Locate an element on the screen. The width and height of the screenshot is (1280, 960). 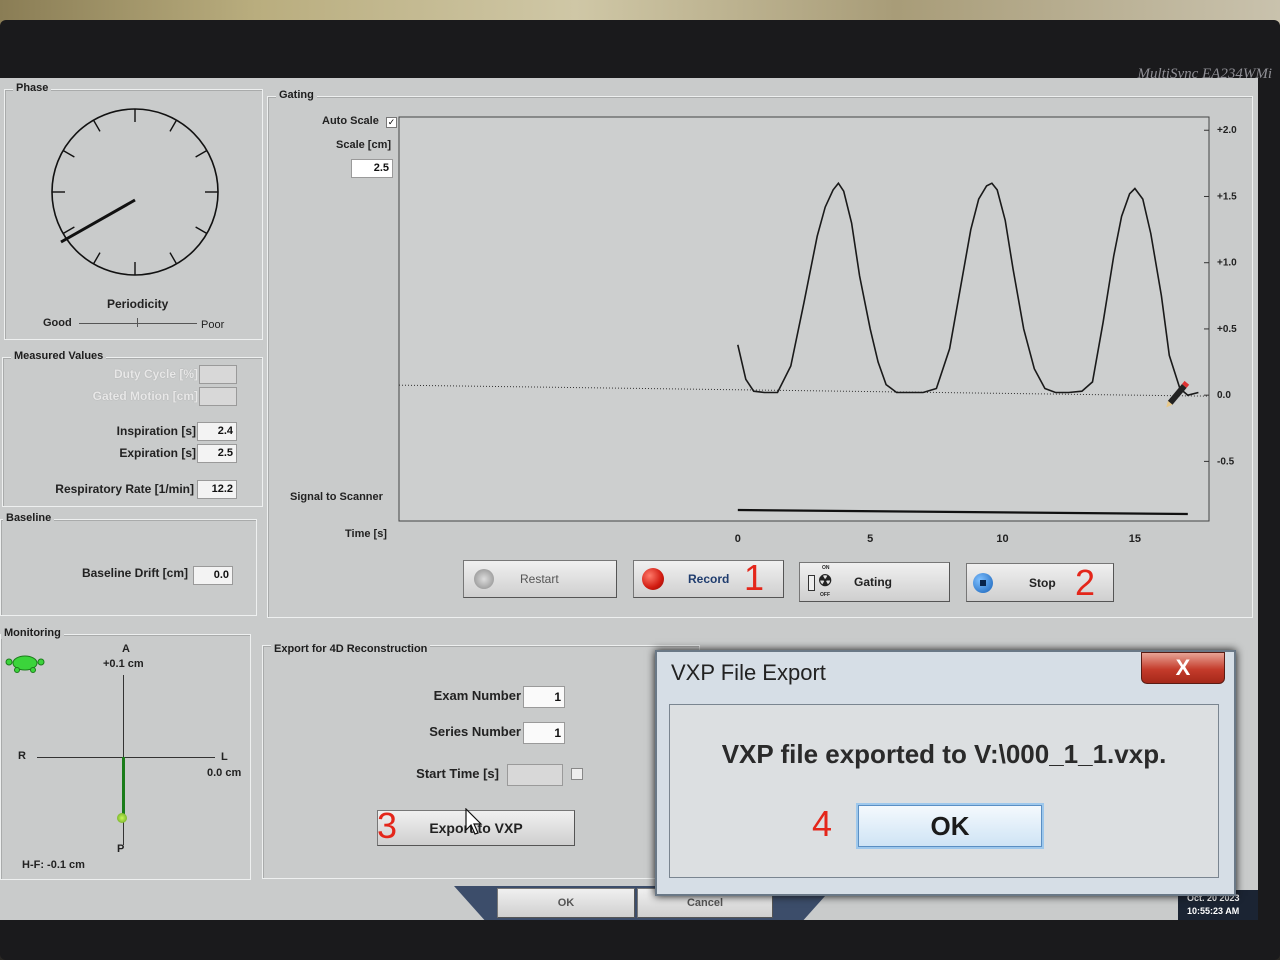
series-number-label: Series Number is located at coordinates (475, 731).